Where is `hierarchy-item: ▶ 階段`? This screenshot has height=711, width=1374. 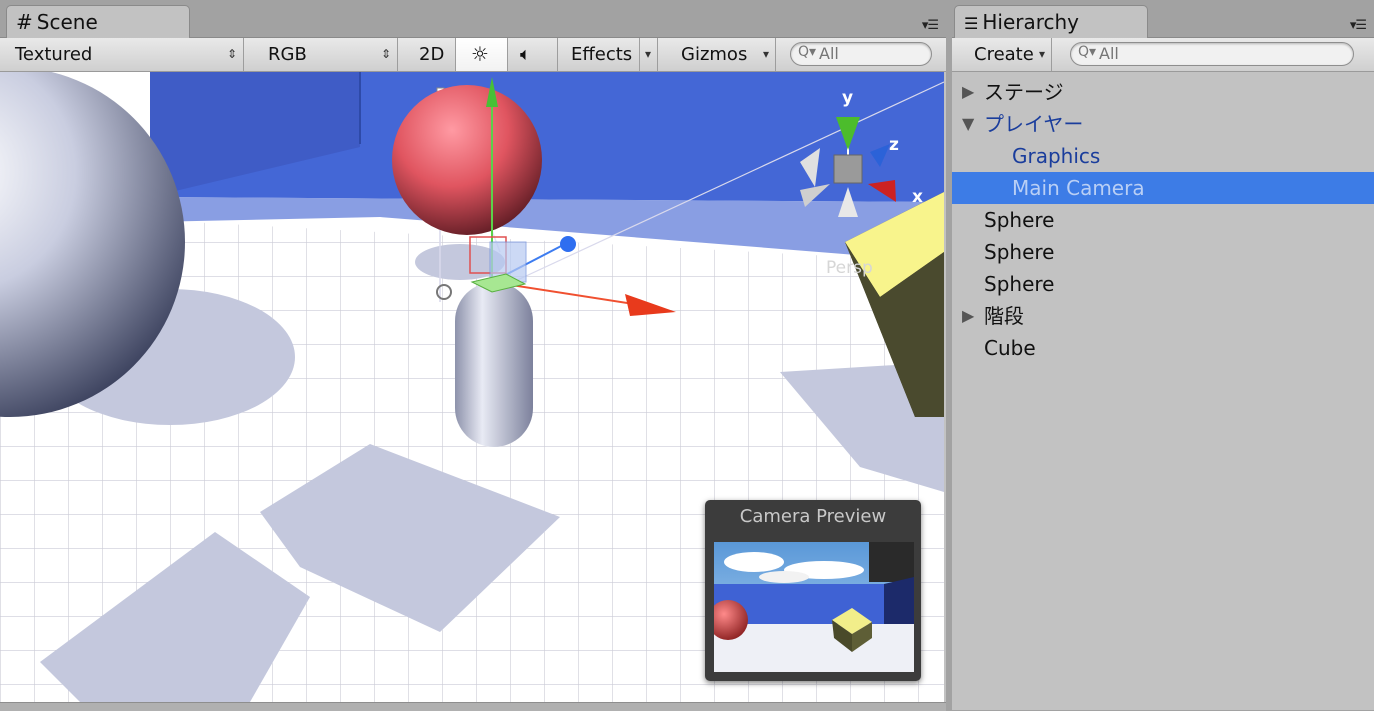
hierarchy-item: ▶ 階段 is located at coordinates (1163, 316).